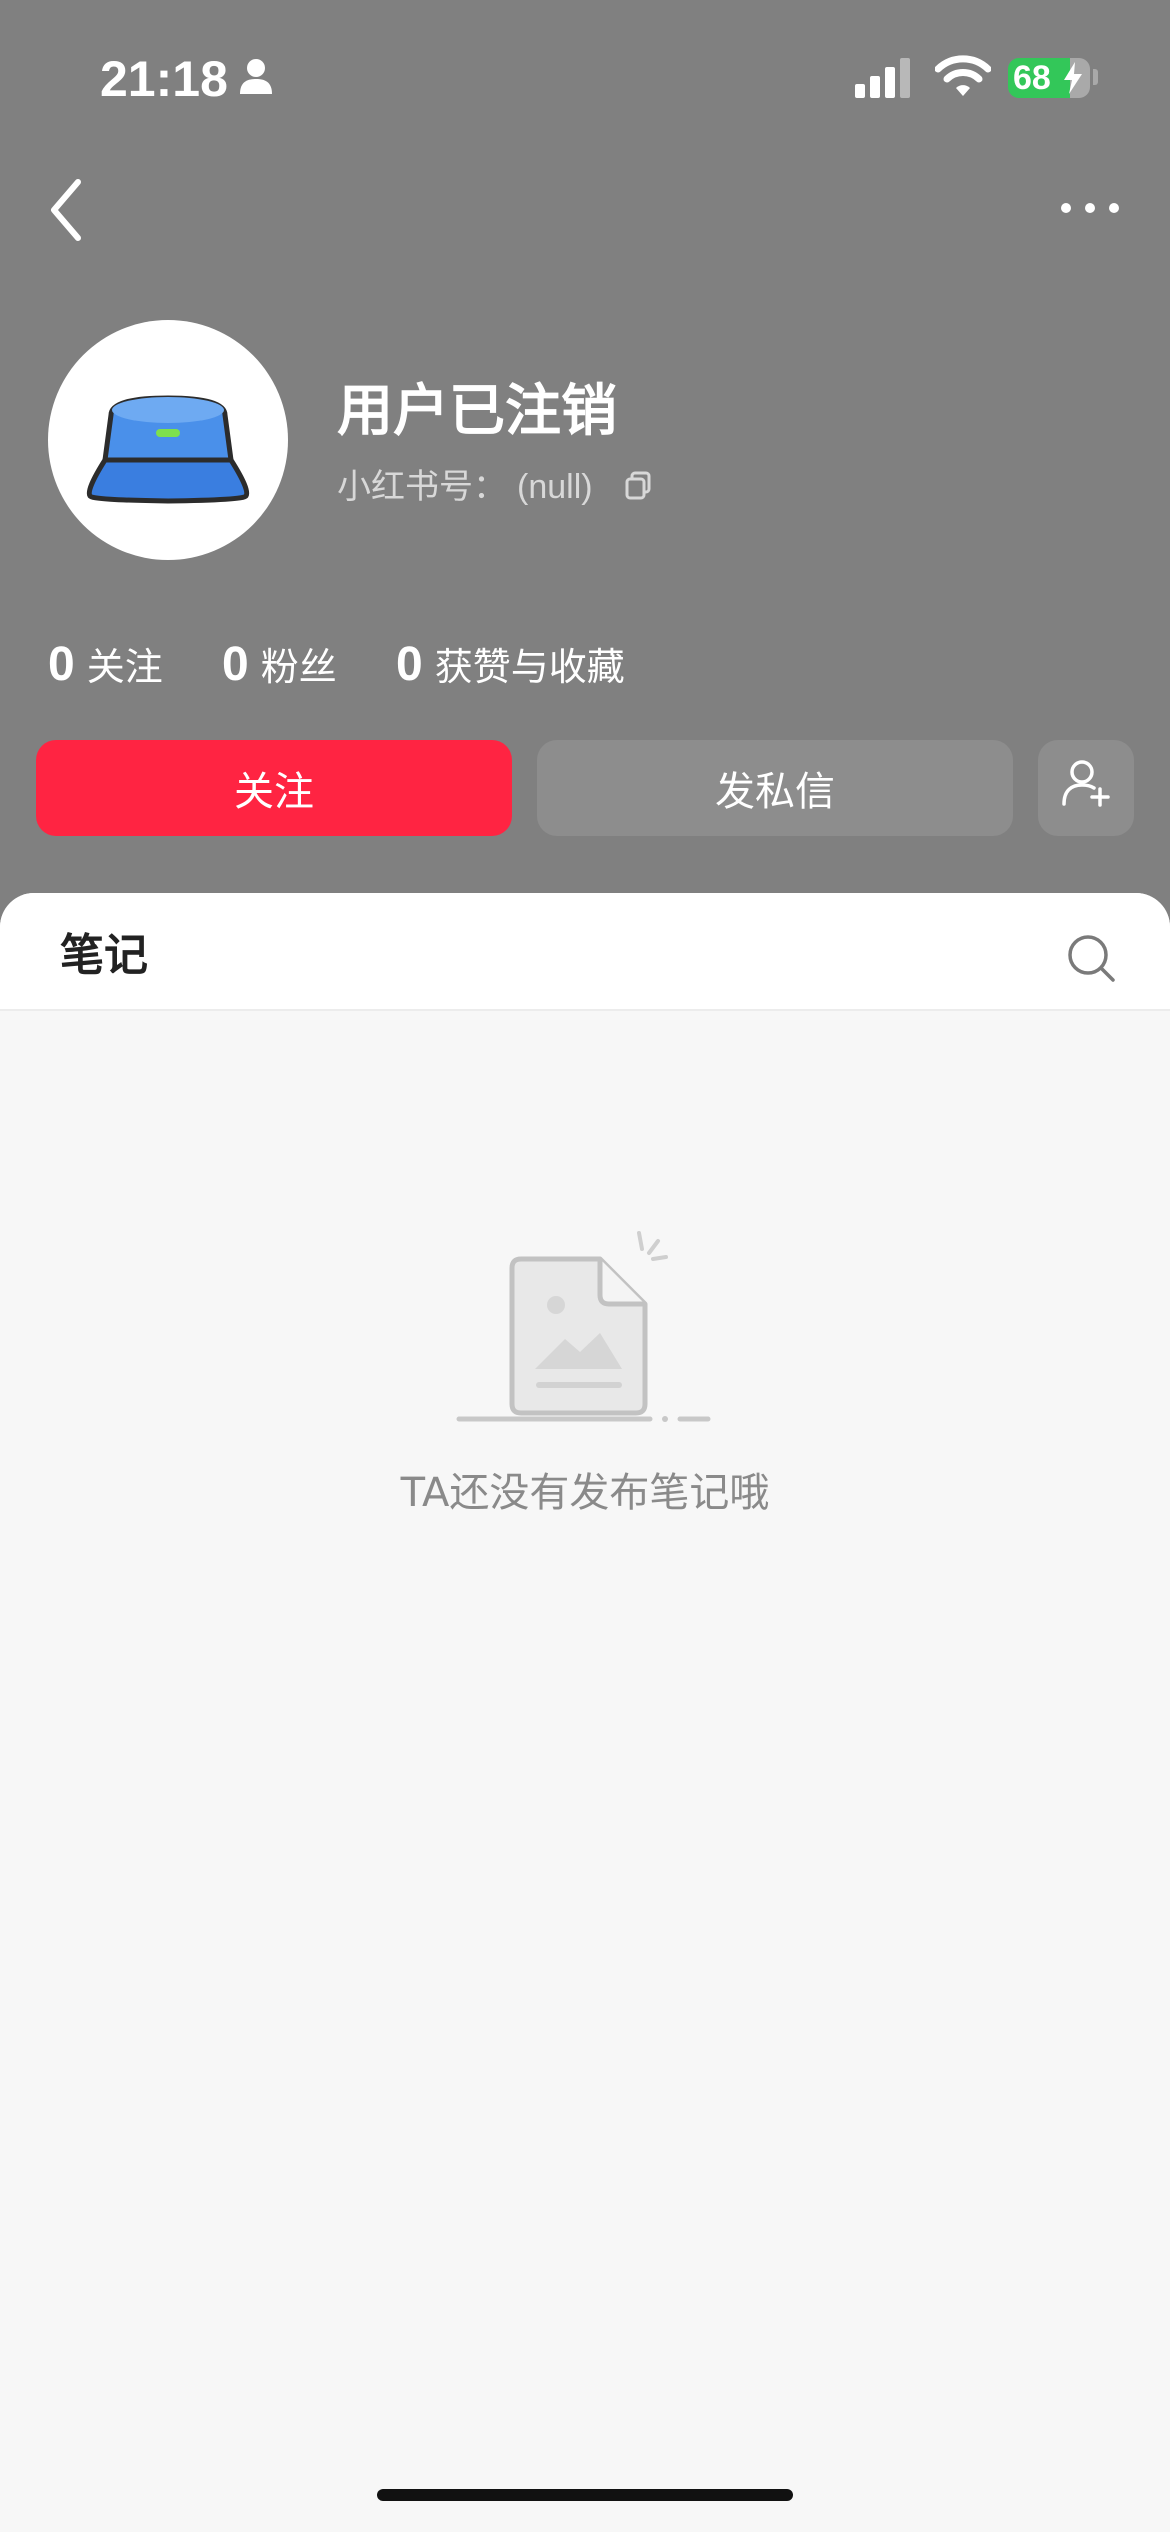  I want to click on username: 用户已注销, so click(477, 411).